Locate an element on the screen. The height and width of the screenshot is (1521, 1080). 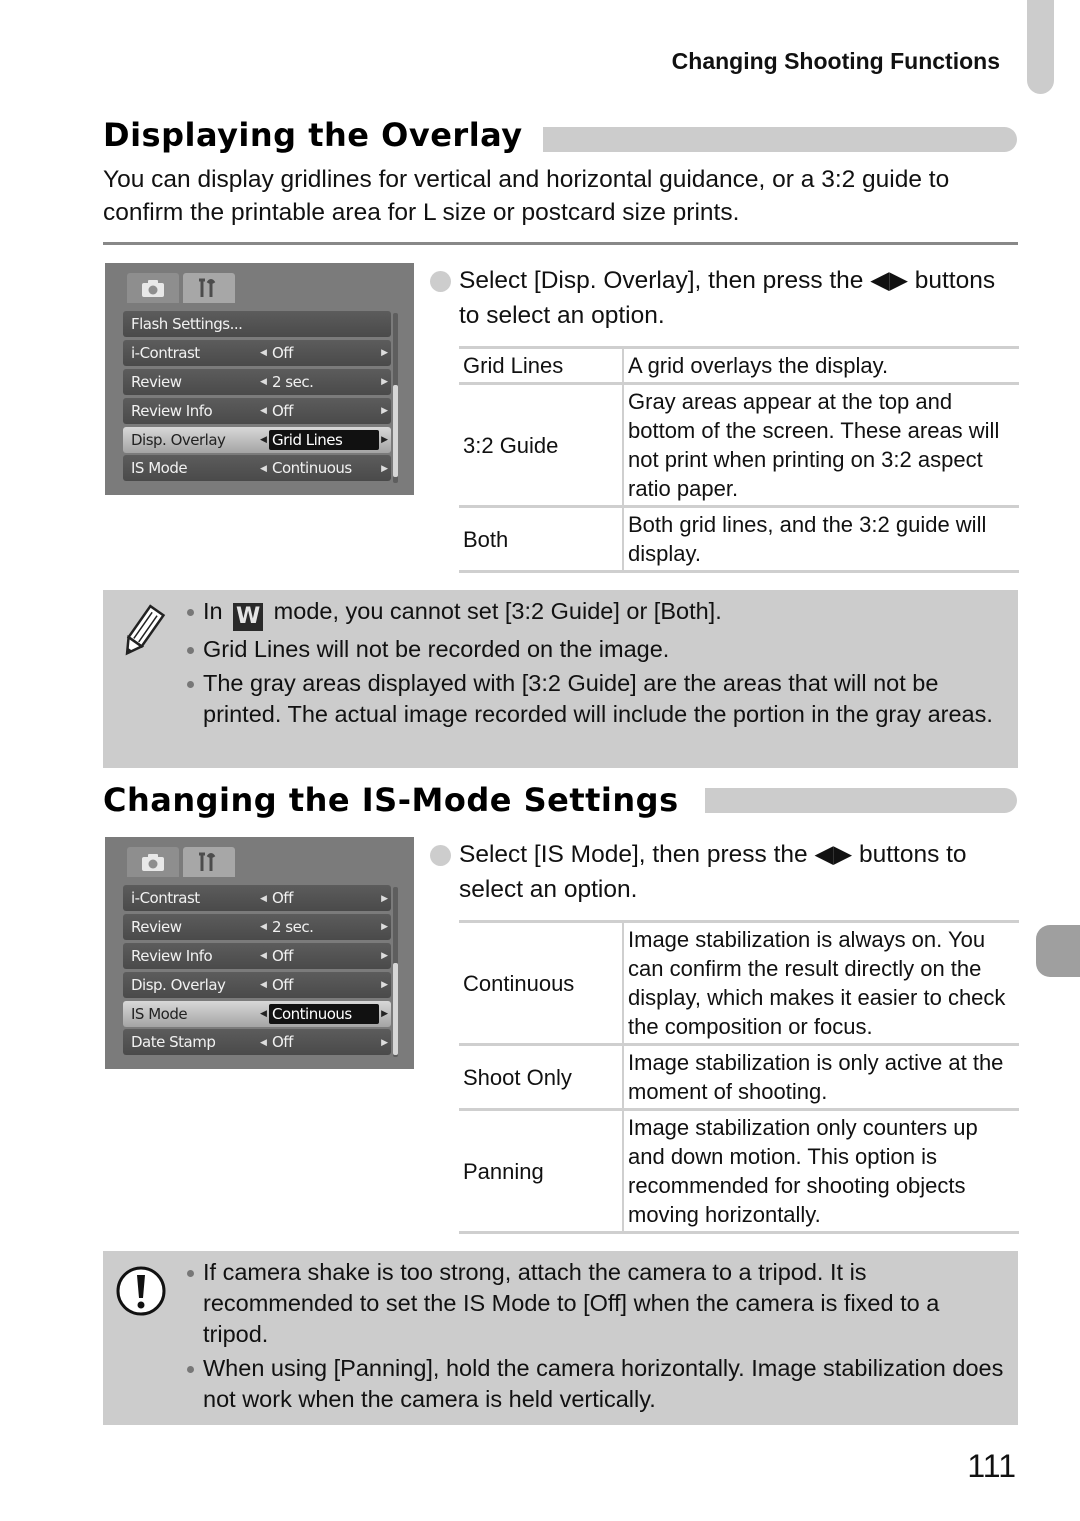
menu-row: i-Contrast ◀ Off ▶ is located at coordinates (257, 352).